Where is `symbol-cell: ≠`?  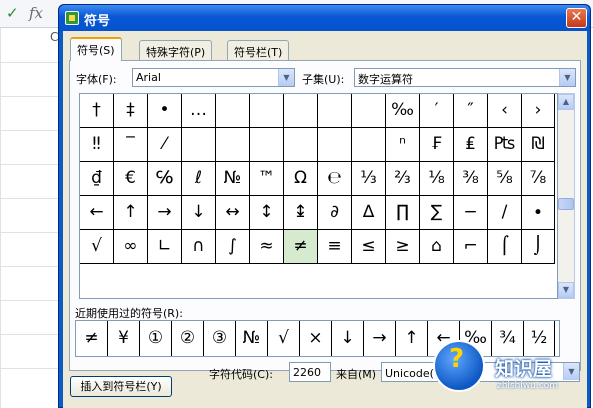 symbol-cell: ≠ is located at coordinates (301, 247).